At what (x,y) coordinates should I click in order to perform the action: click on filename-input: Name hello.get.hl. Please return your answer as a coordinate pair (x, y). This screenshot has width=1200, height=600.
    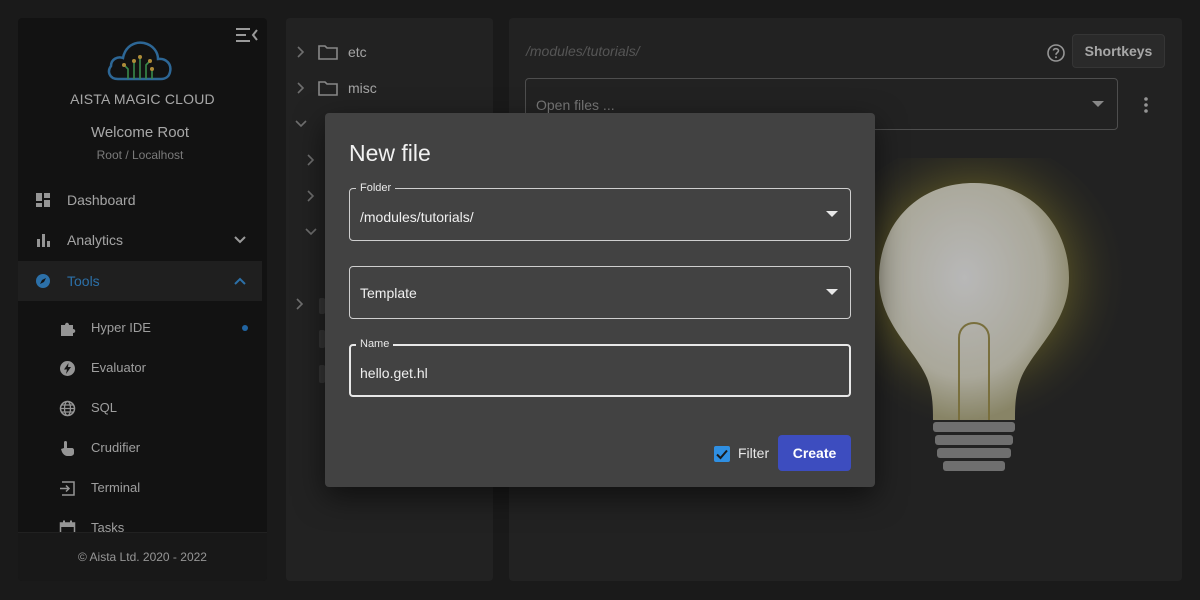
    Looking at the image, I should click on (600, 367).